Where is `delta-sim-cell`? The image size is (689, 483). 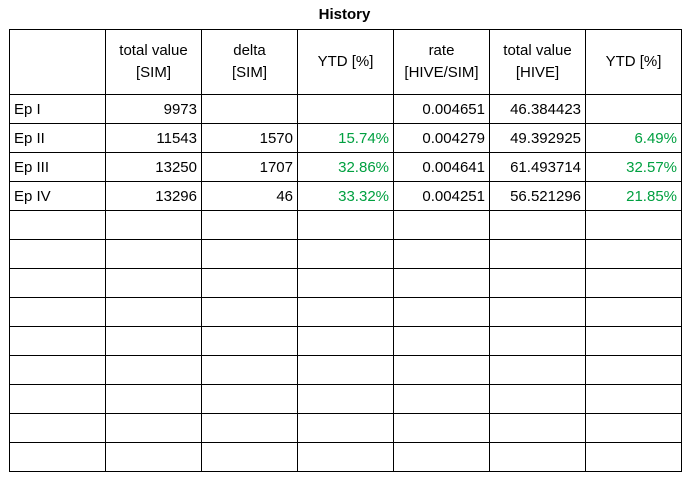
delta-sim-cell is located at coordinates (249, 109).